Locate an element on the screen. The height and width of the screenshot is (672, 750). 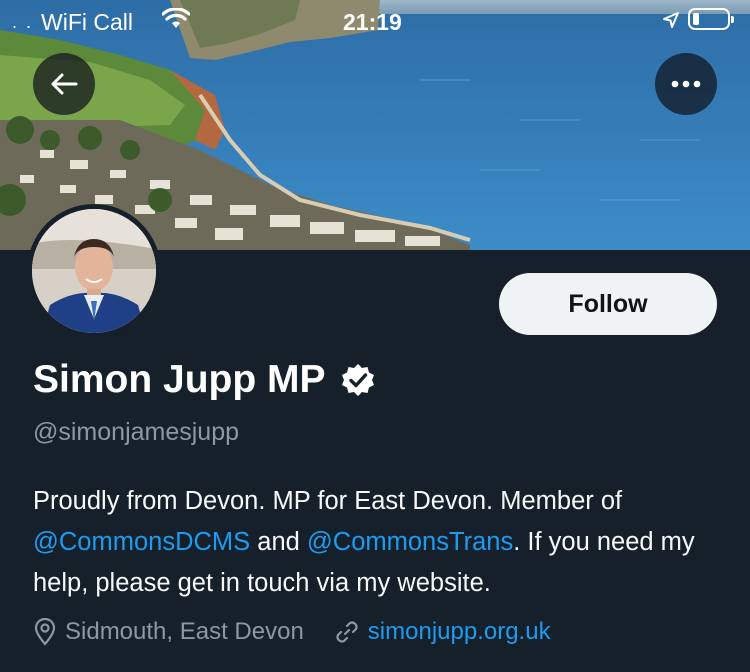
follow-button: Follow is located at coordinates (608, 304).